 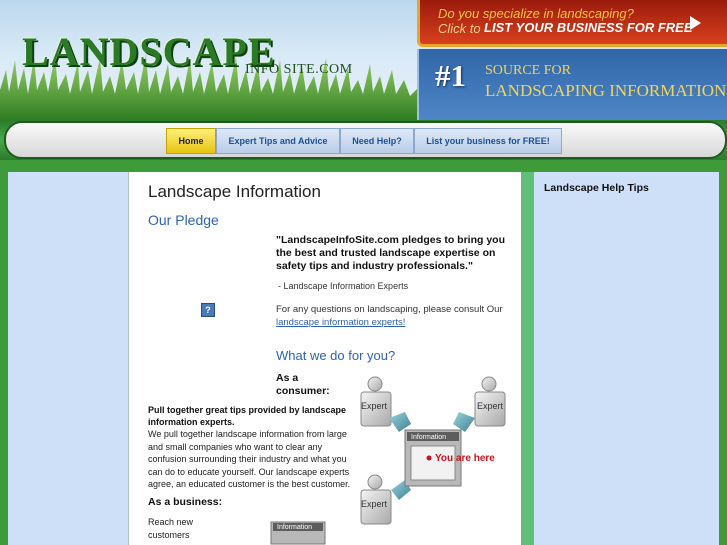 What do you see at coordinates (606, 90) in the screenshot?
I see `badge-line2: LANDSCAPING INFORMATION` at bounding box center [606, 90].